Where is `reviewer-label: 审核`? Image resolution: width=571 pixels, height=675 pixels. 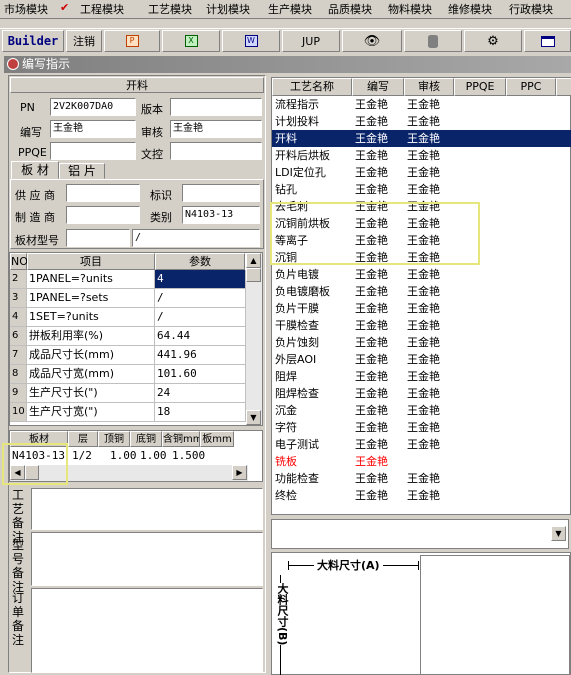 reviewer-label: 审核 is located at coordinates (152, 132).